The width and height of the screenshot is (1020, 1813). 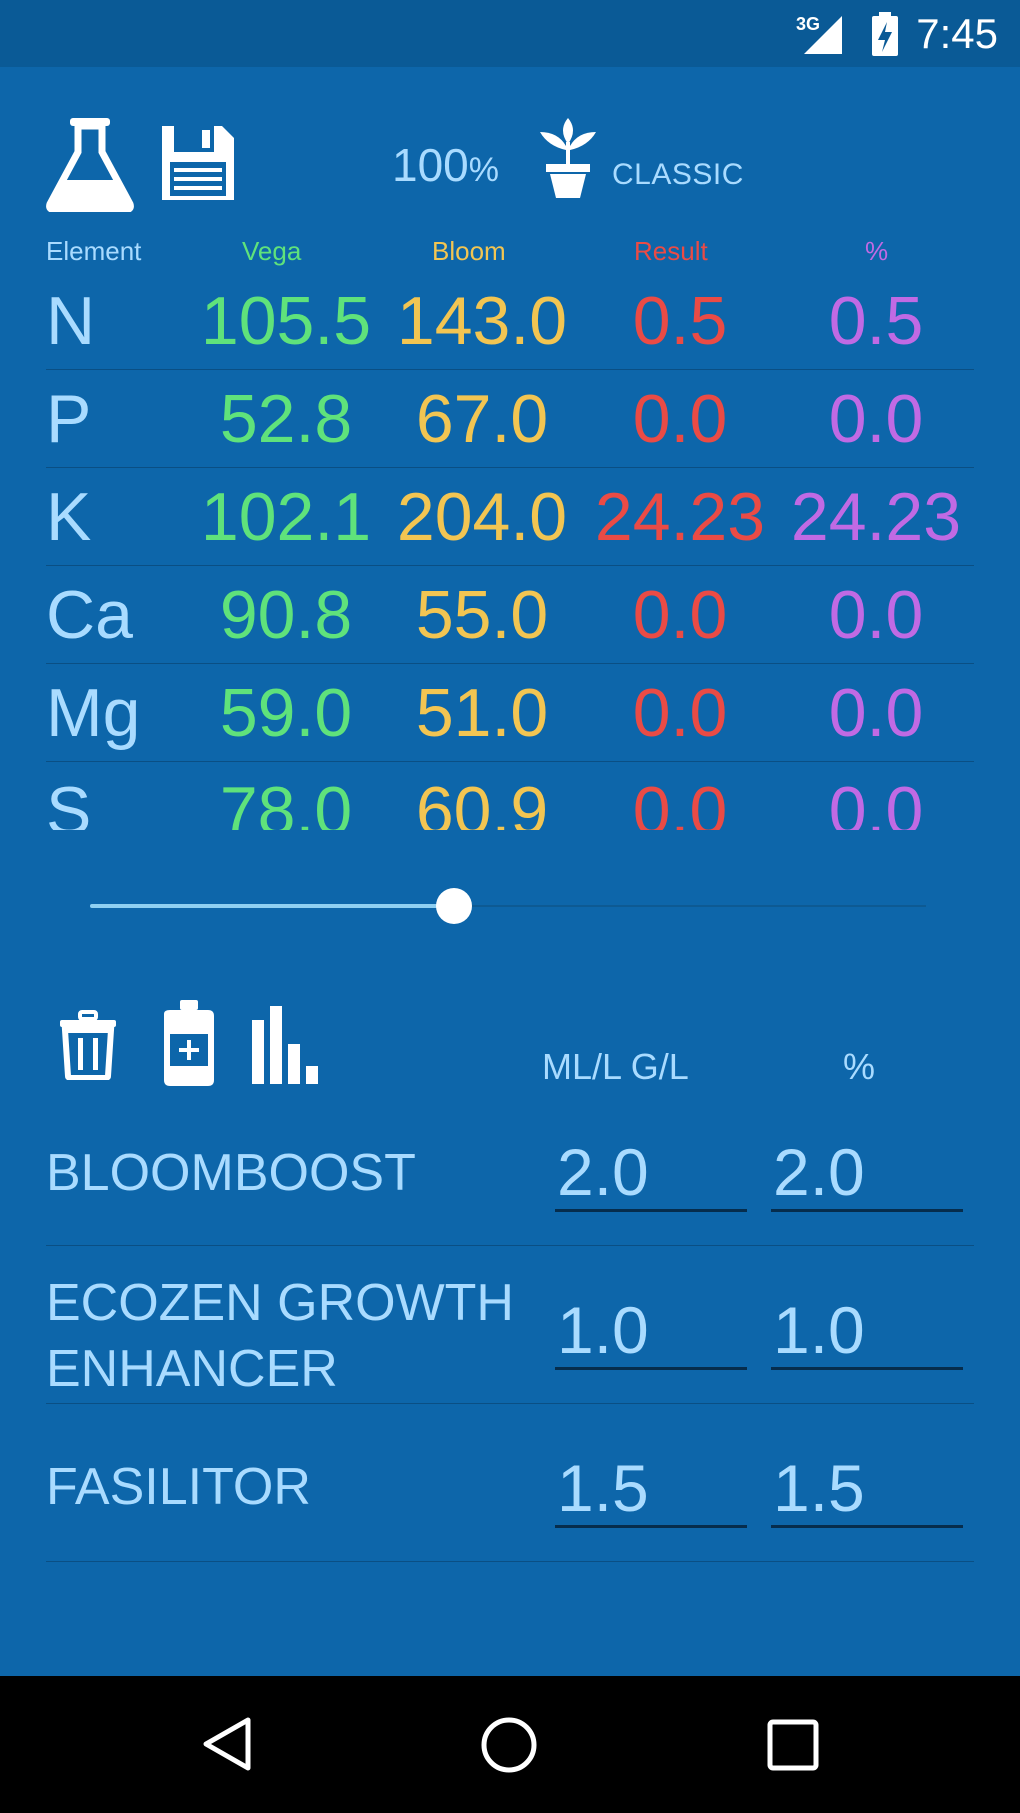 I want to click on table-row: N 105.5 143.0 0.5 0.5, so click(x=510, y=321).